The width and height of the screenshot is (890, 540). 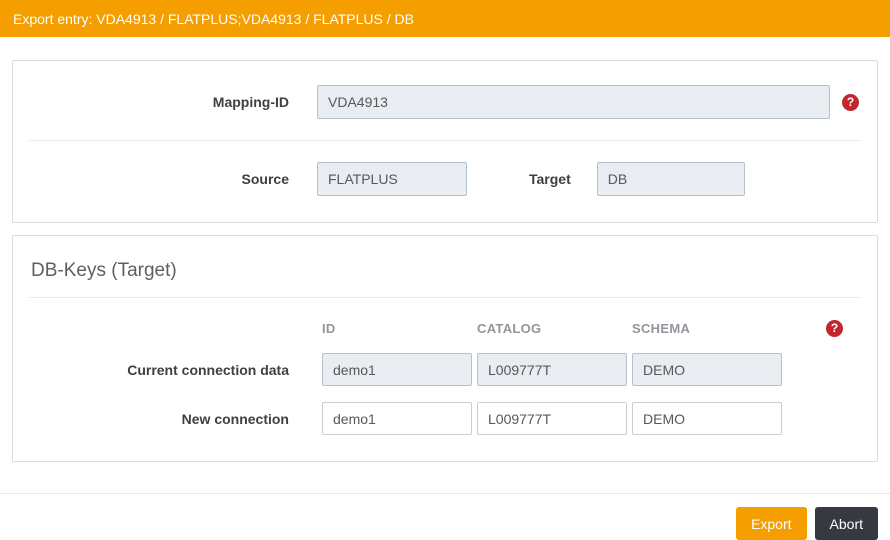 I want to click on column-header-id: ID, so click(x=329, y=328).